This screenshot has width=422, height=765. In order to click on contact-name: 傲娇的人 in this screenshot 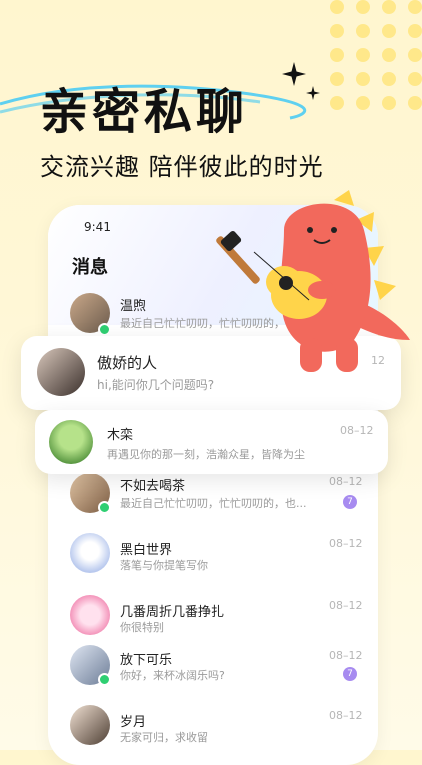, I will do `click(127, 363)`.